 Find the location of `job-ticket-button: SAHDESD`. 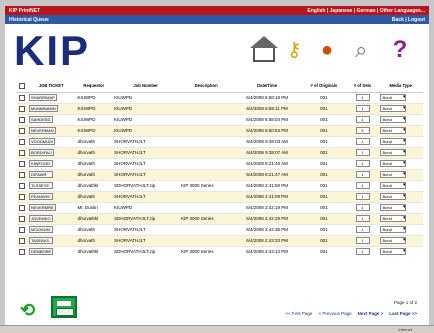

job-ticket-button: SAHDESD is located at coordinates (41, 119).